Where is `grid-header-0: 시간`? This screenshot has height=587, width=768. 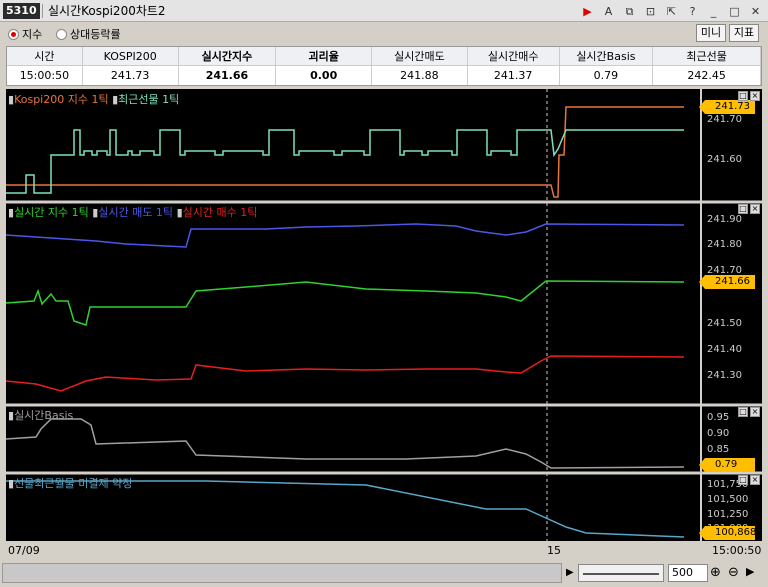 grid-header-0: 시간 is located at coordinates (45, 56).